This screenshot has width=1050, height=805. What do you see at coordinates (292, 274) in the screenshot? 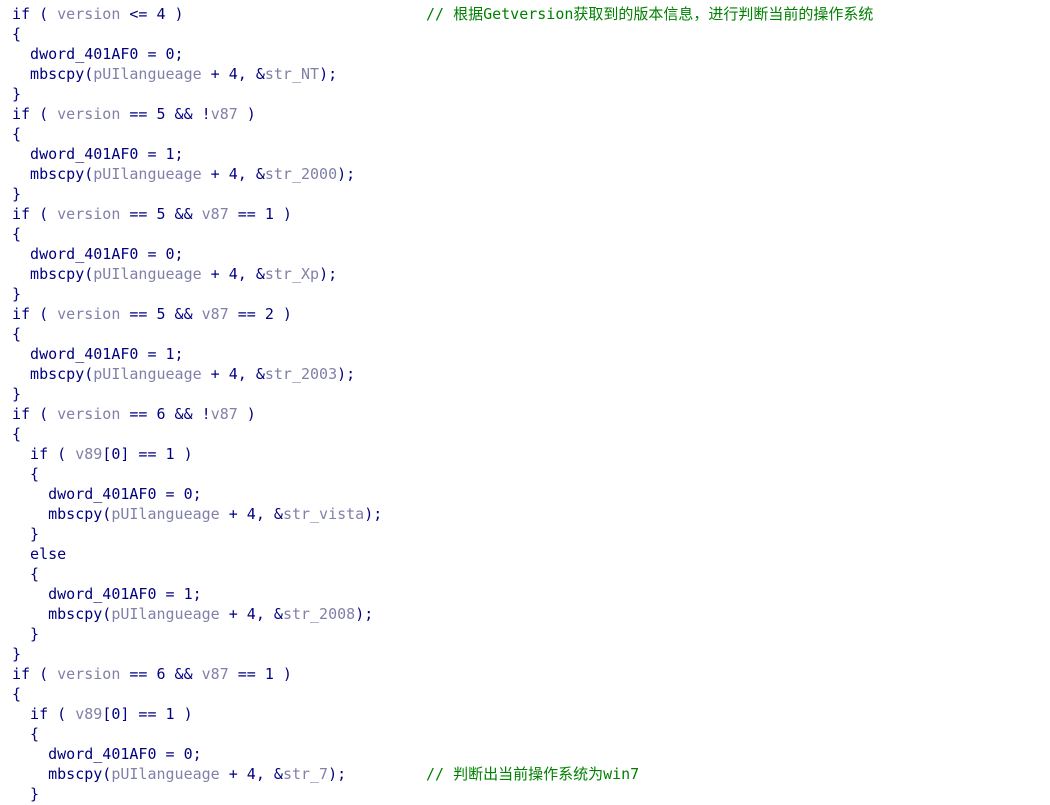
I see `code-identifier: str_Xp` at bounding box center [292, 274].